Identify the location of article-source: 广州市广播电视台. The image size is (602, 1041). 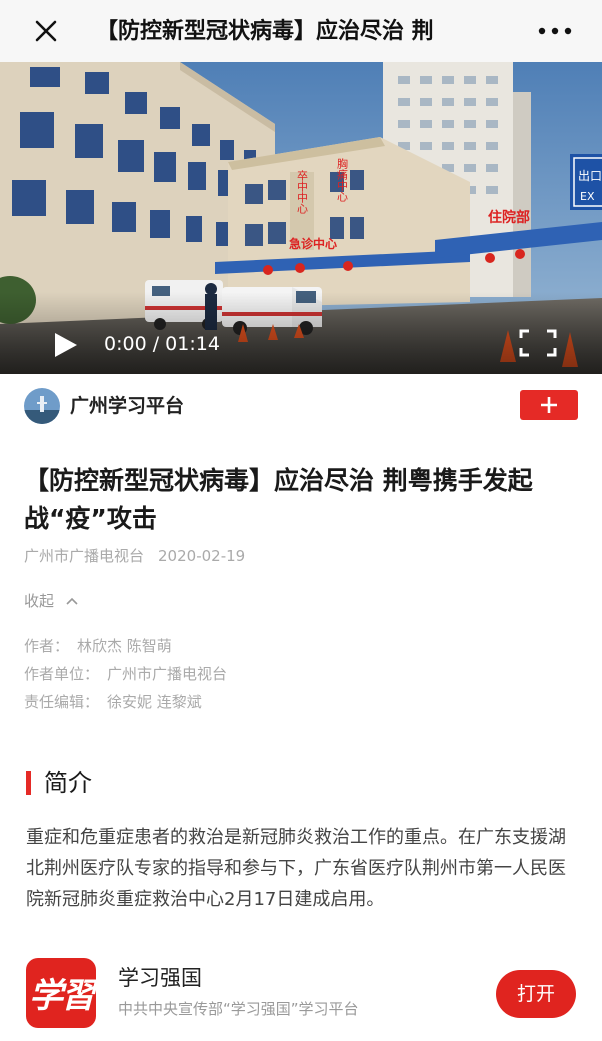
(84, 556).